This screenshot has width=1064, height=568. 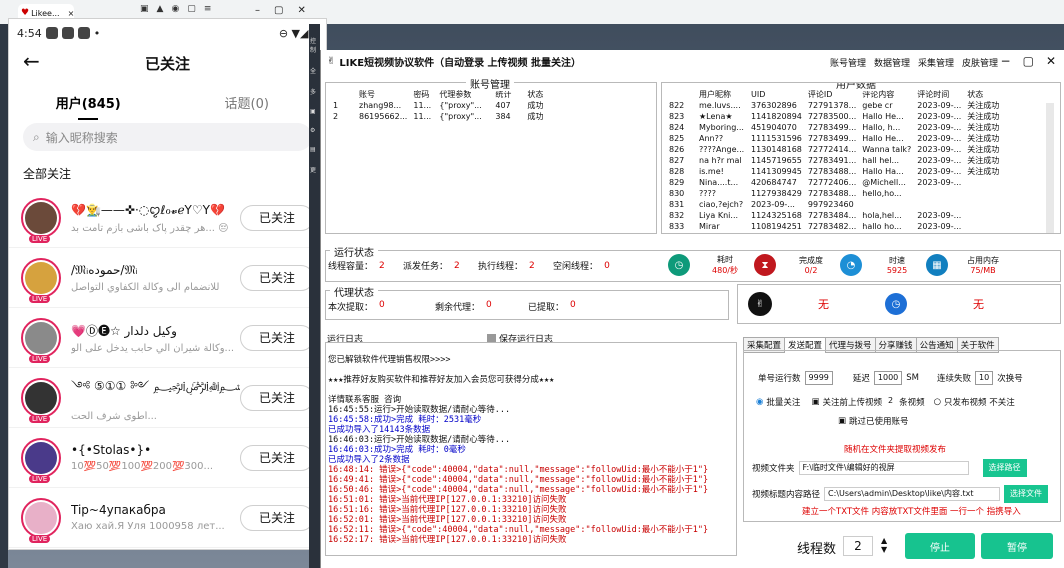 I want to click on speedometer-icon: ◔, so click(x=851, y=265).